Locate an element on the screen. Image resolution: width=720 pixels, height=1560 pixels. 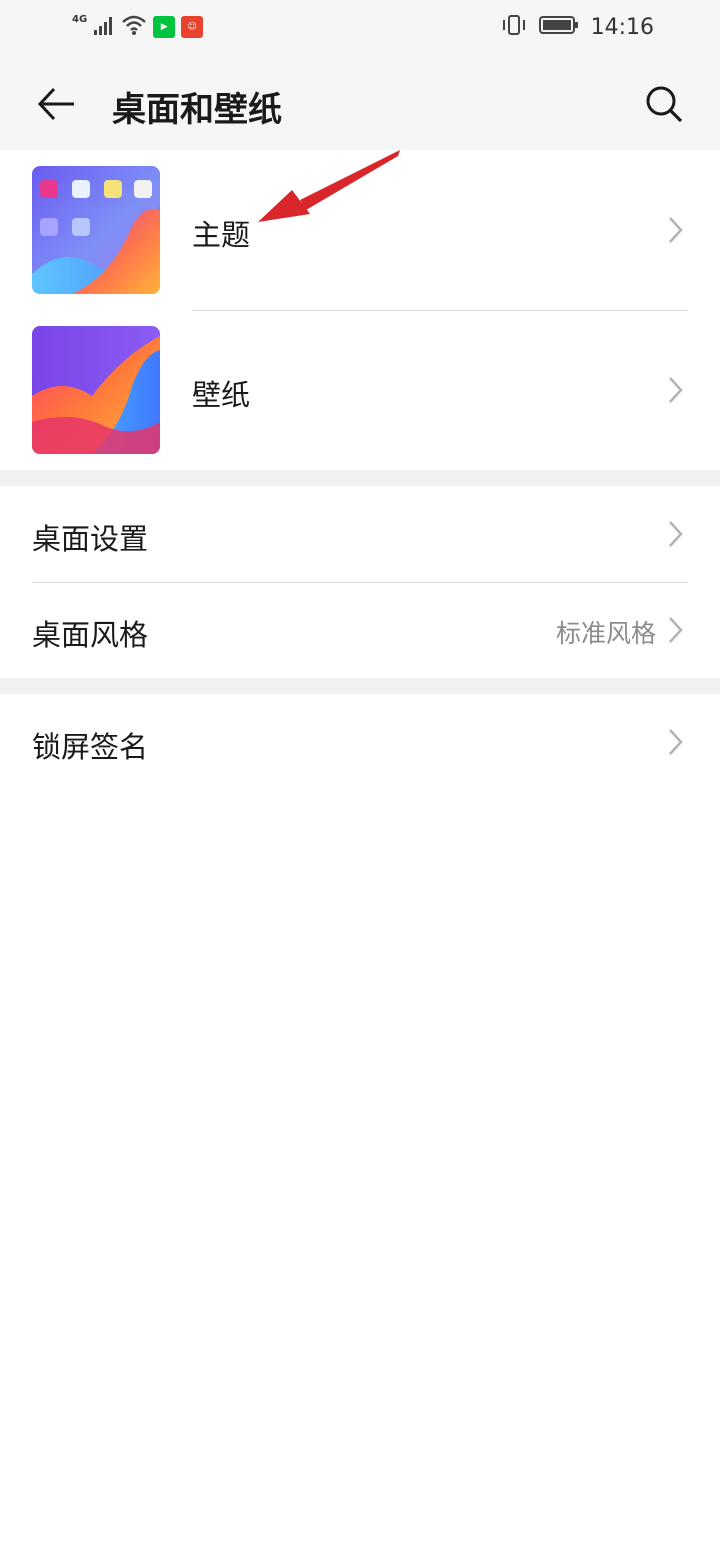
wallpaper-row: 壁纸 is located at coordinates (360, 390).